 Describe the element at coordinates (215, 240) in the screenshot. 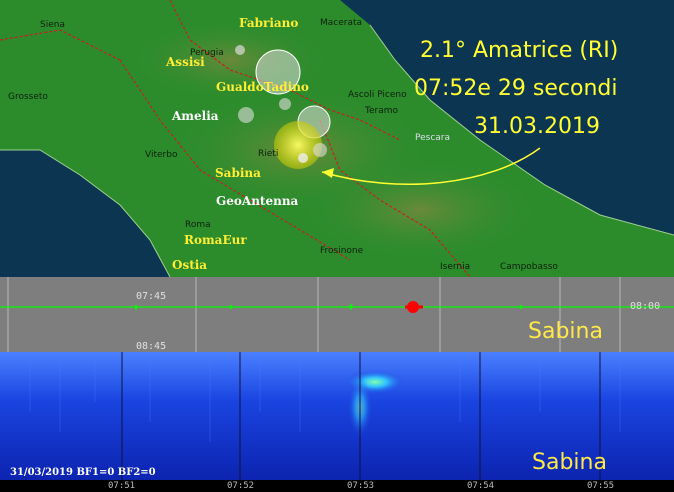

I see `station-romaeur: RomaEur` at that location.